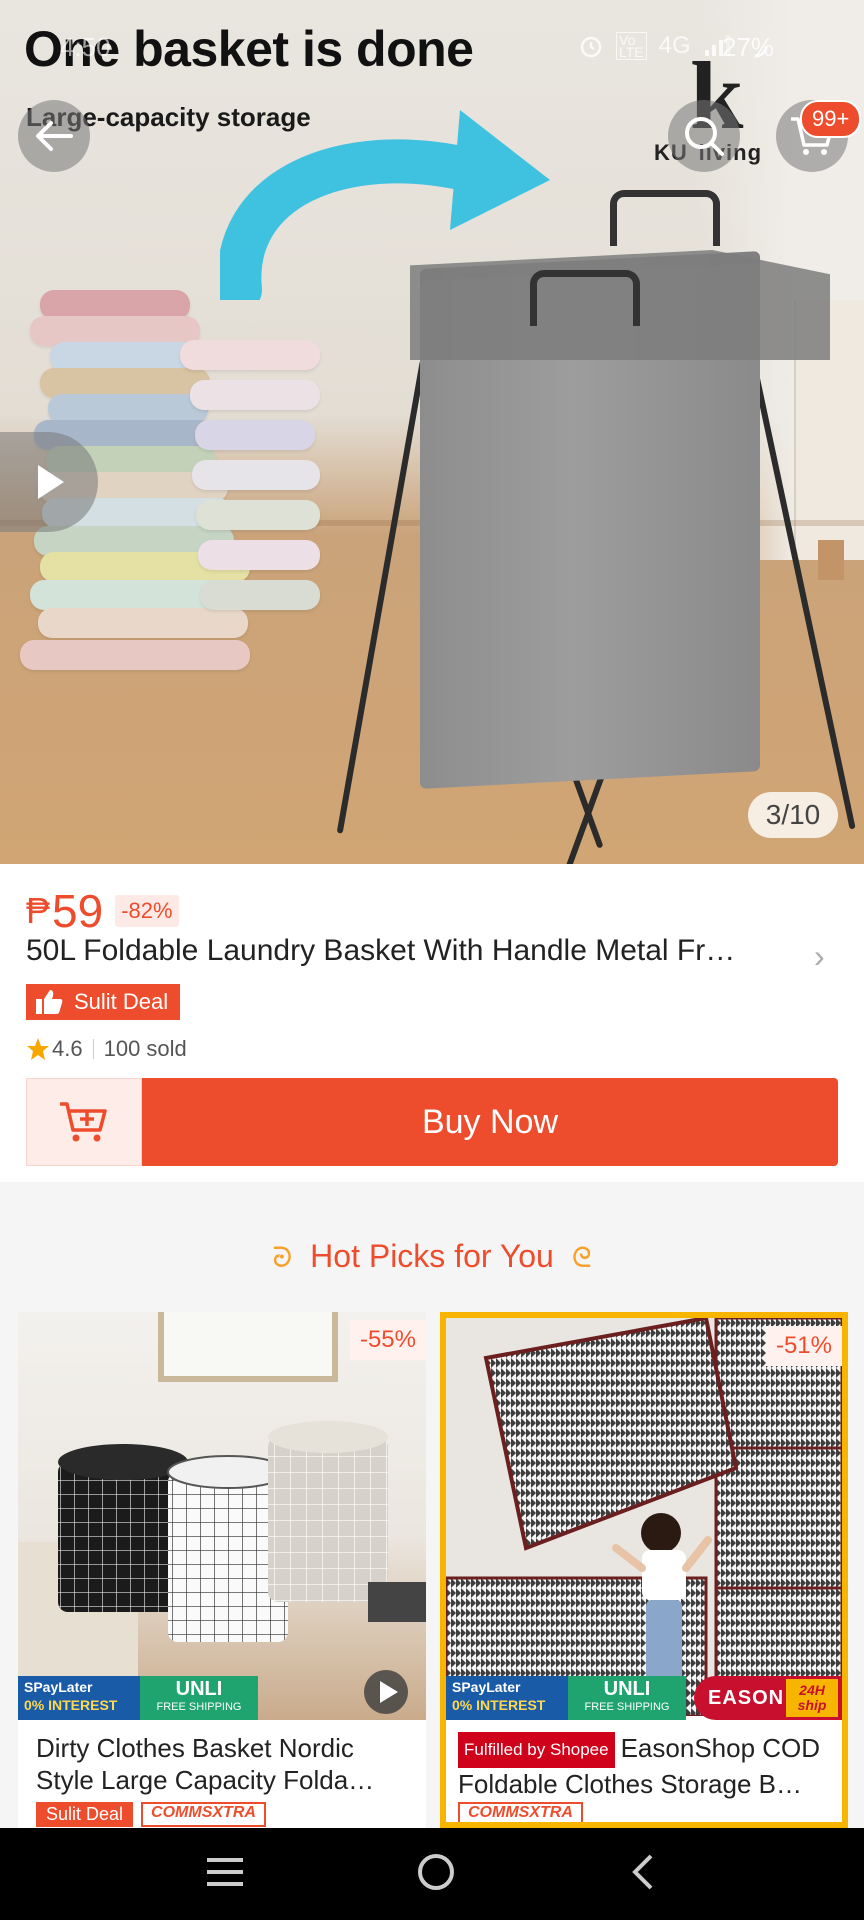 This screenshot has width=864, height=1920. What do you see at coordinates (631, 46) in the screenshot?
I see `volte-icon: Vo LTE` at bounding box center [631, 46].